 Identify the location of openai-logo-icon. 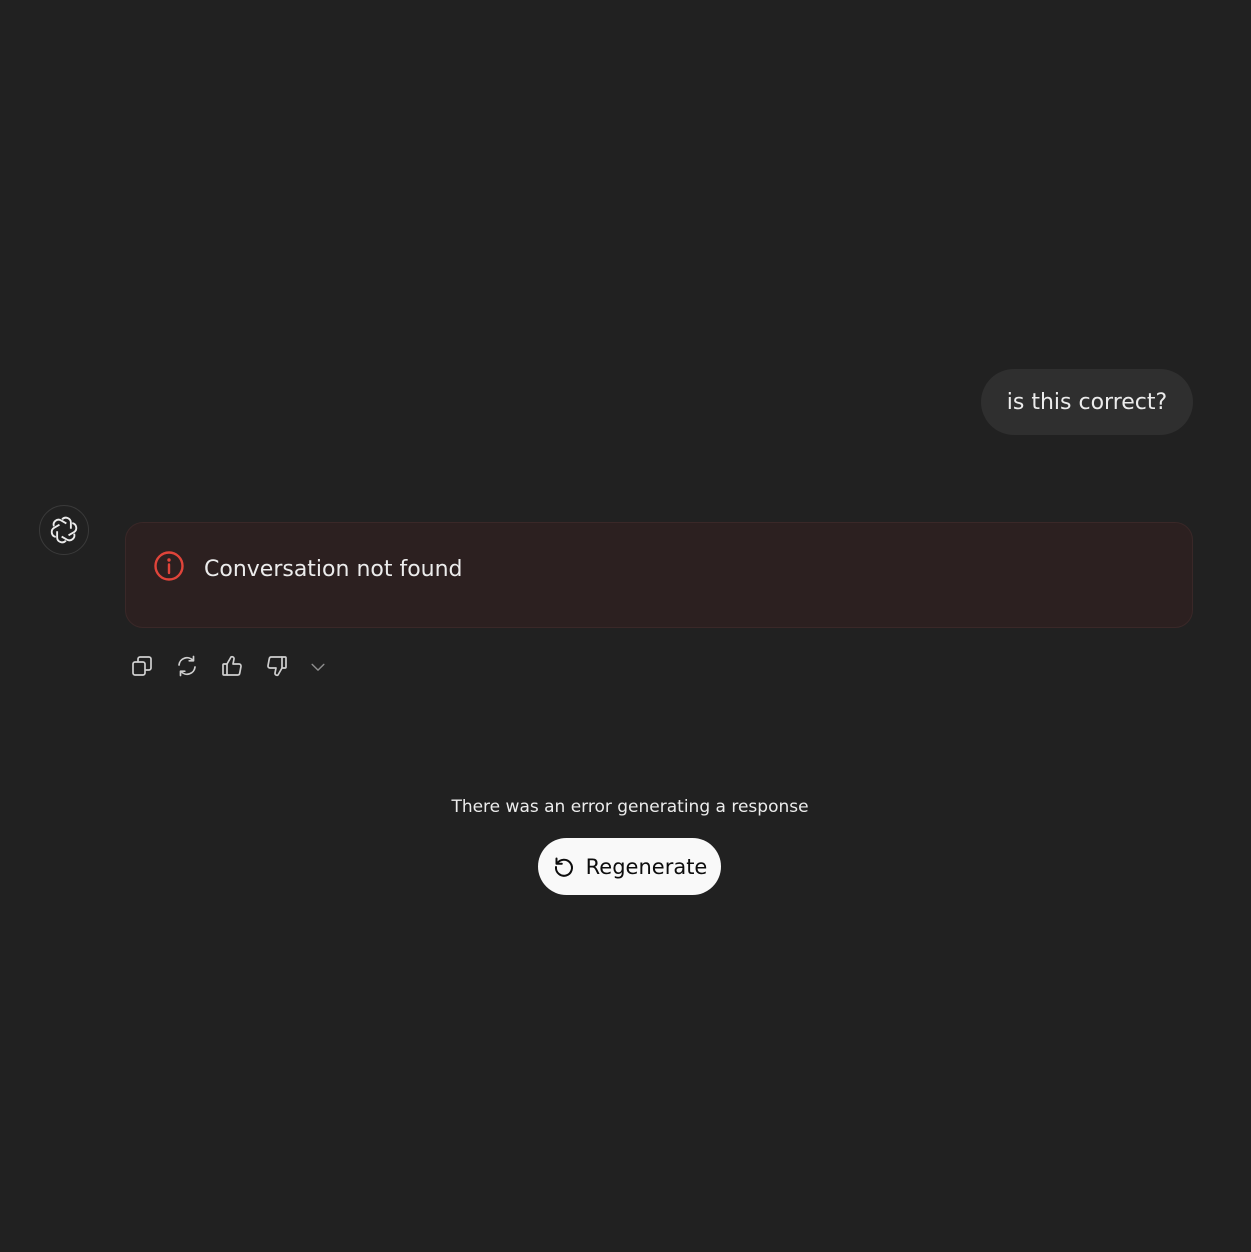
(64, 530).